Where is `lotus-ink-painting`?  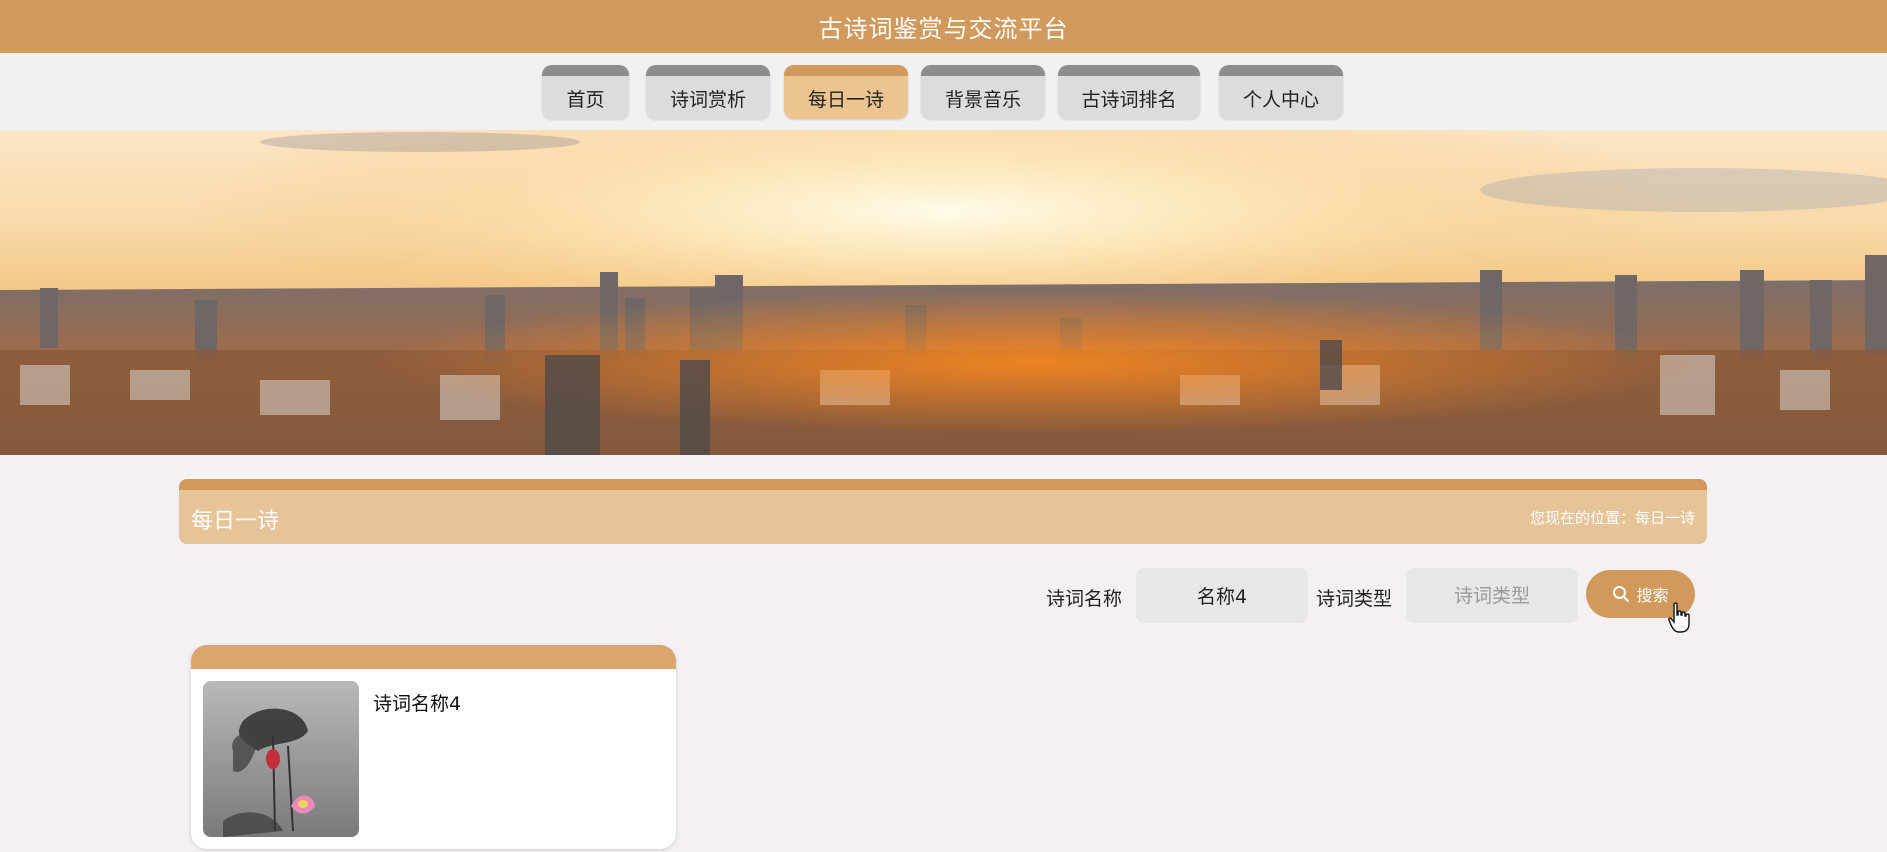 lotus-ink-painting is located at coordinates (281, 759).